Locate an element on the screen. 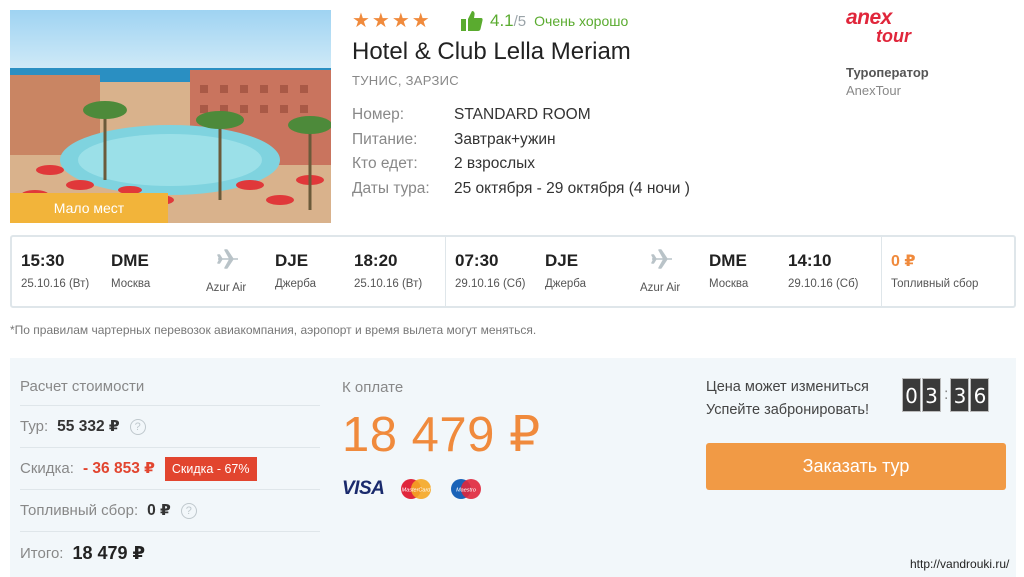 The image size is (1024, 577). payment-cards: VISA MasterCard Maestro is located at coordinates (413, 489).